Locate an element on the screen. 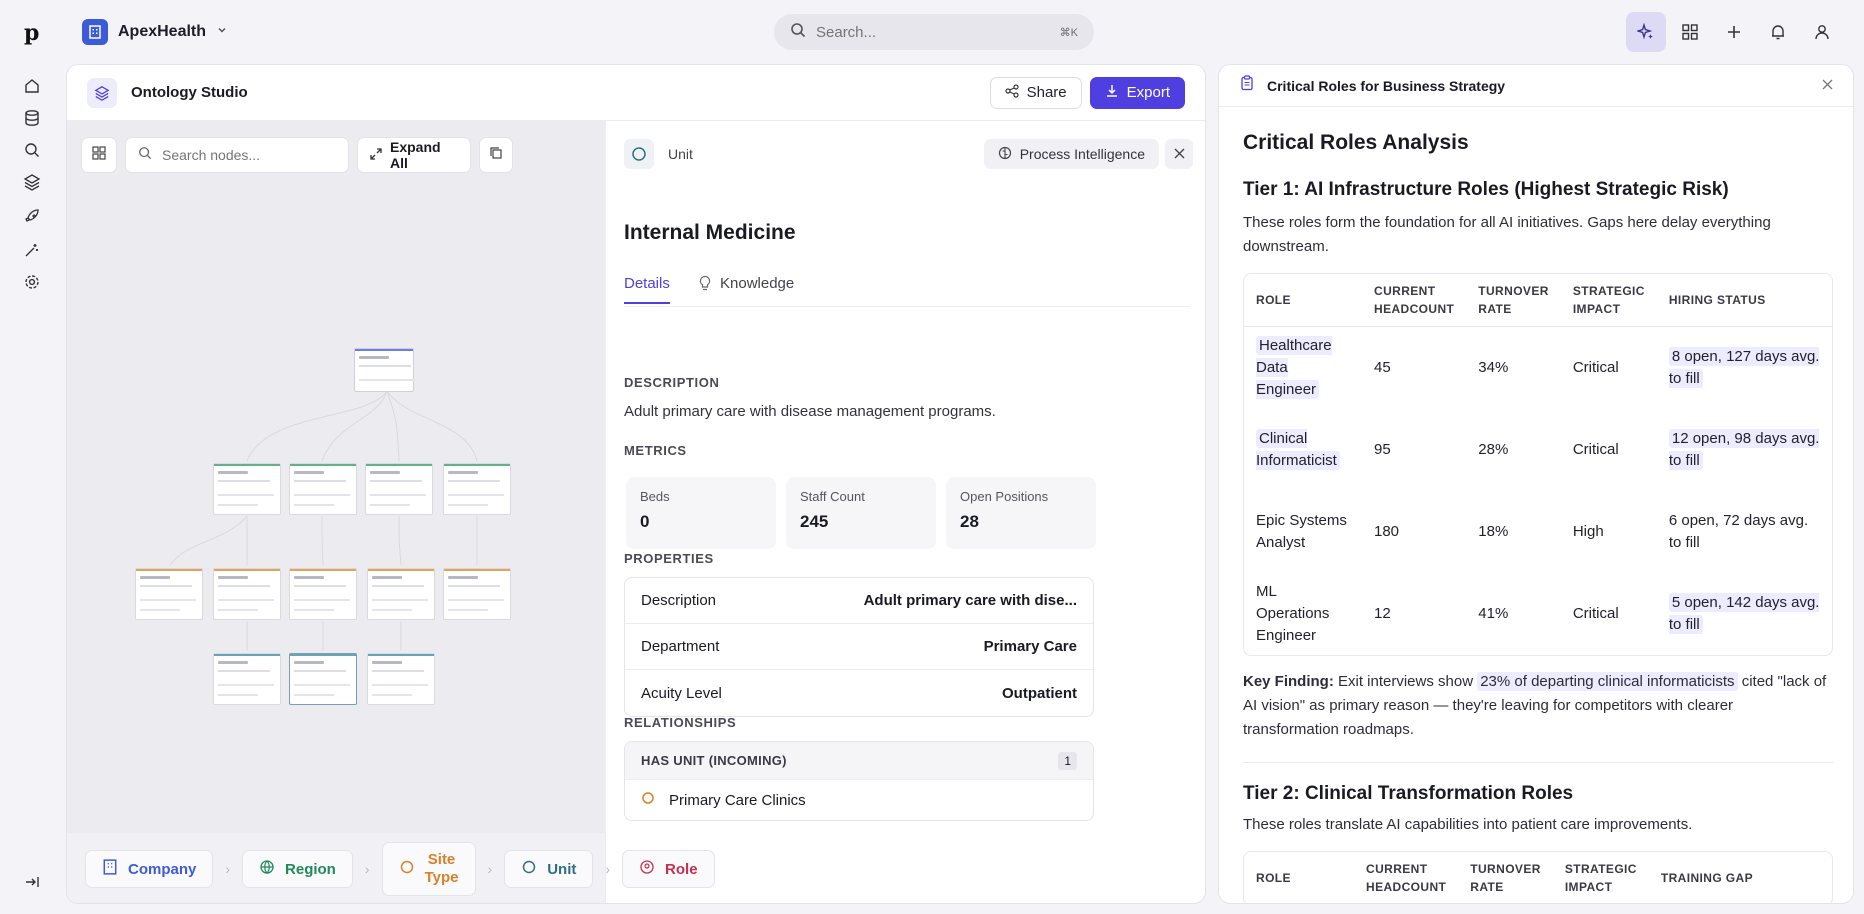  ai-sparkle-icon is located at coordinates (1646, 32).